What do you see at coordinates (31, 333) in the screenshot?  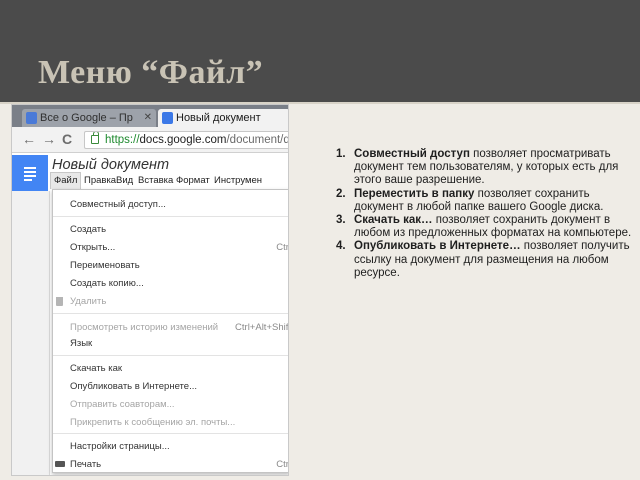 I see `docs-left-margin` at bounding box center [31, 333].